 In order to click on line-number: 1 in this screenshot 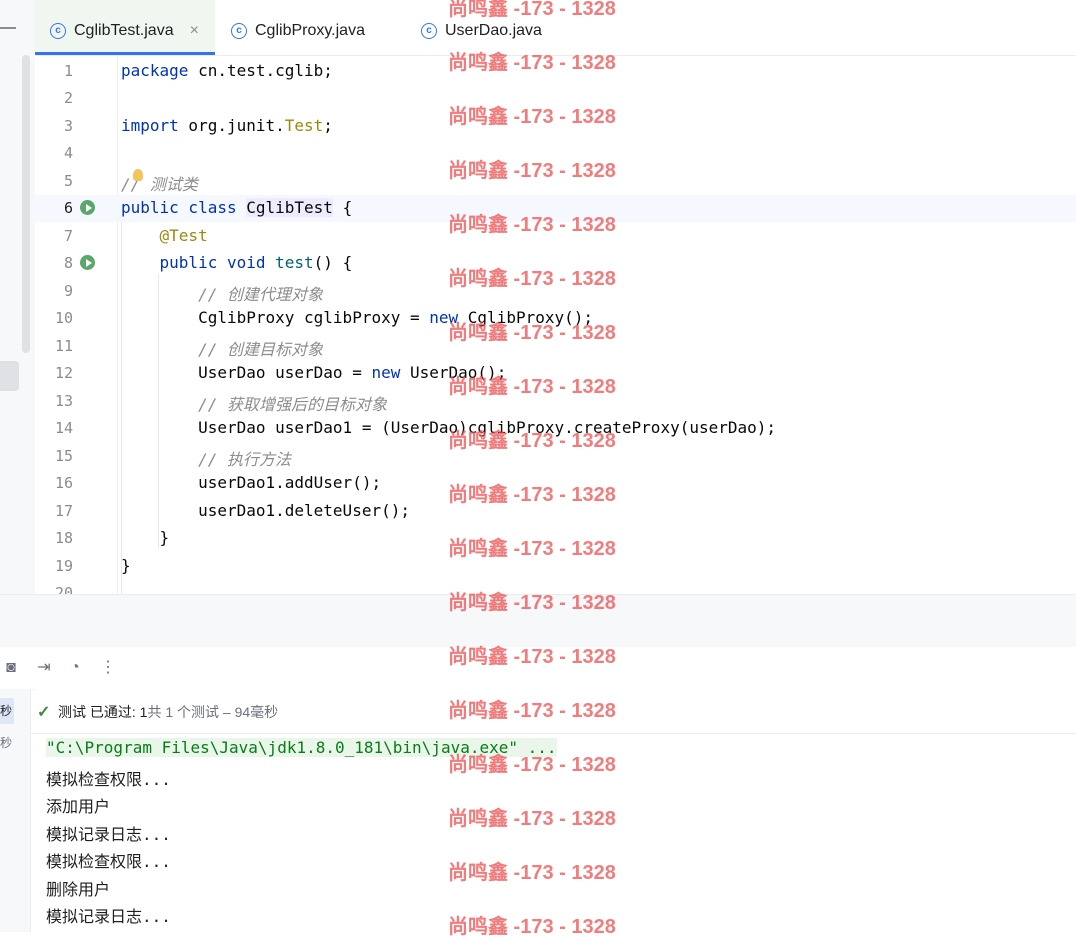, I will do `click(68, 71)`.